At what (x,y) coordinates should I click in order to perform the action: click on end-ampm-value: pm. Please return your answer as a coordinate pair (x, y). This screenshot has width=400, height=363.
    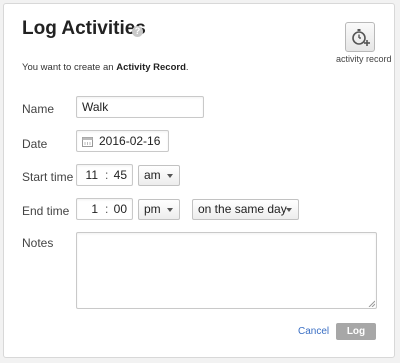
    Looking at the image, I should click on (152, 209).